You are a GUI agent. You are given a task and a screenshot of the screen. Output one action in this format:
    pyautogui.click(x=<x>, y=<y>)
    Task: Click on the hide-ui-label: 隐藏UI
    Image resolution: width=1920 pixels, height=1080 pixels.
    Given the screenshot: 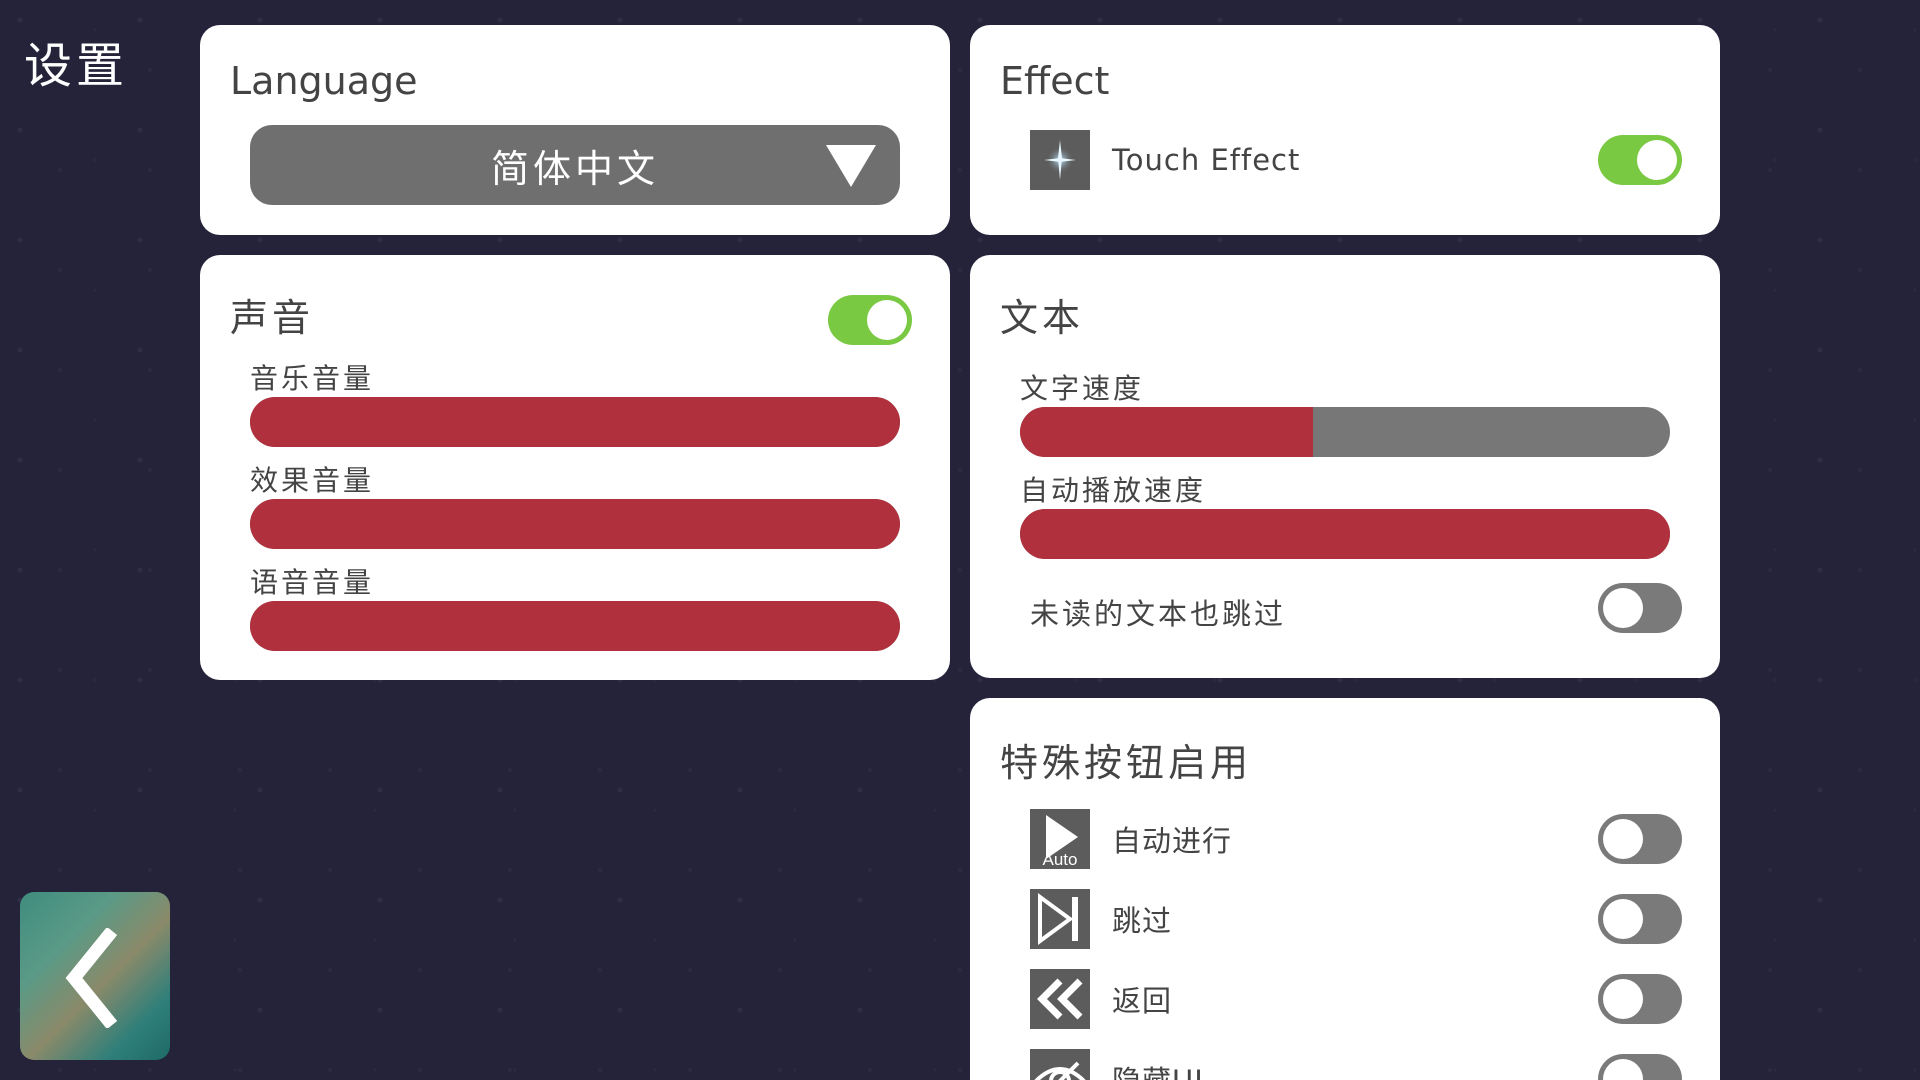 What is the action you would take?
    pyautogui.click(x=1397, y=1069)
    